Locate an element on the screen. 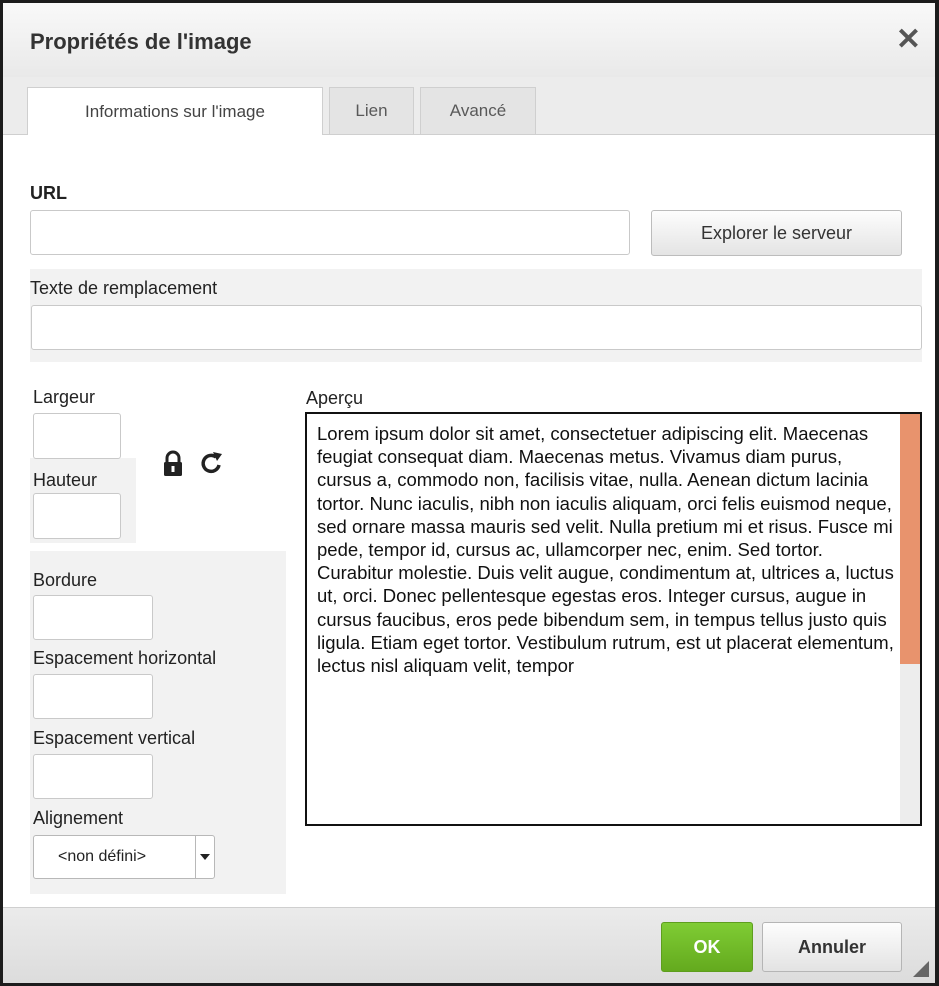  tab-bar: Informations sur l'image Lien Avancé is located at coordinates (469, 106).